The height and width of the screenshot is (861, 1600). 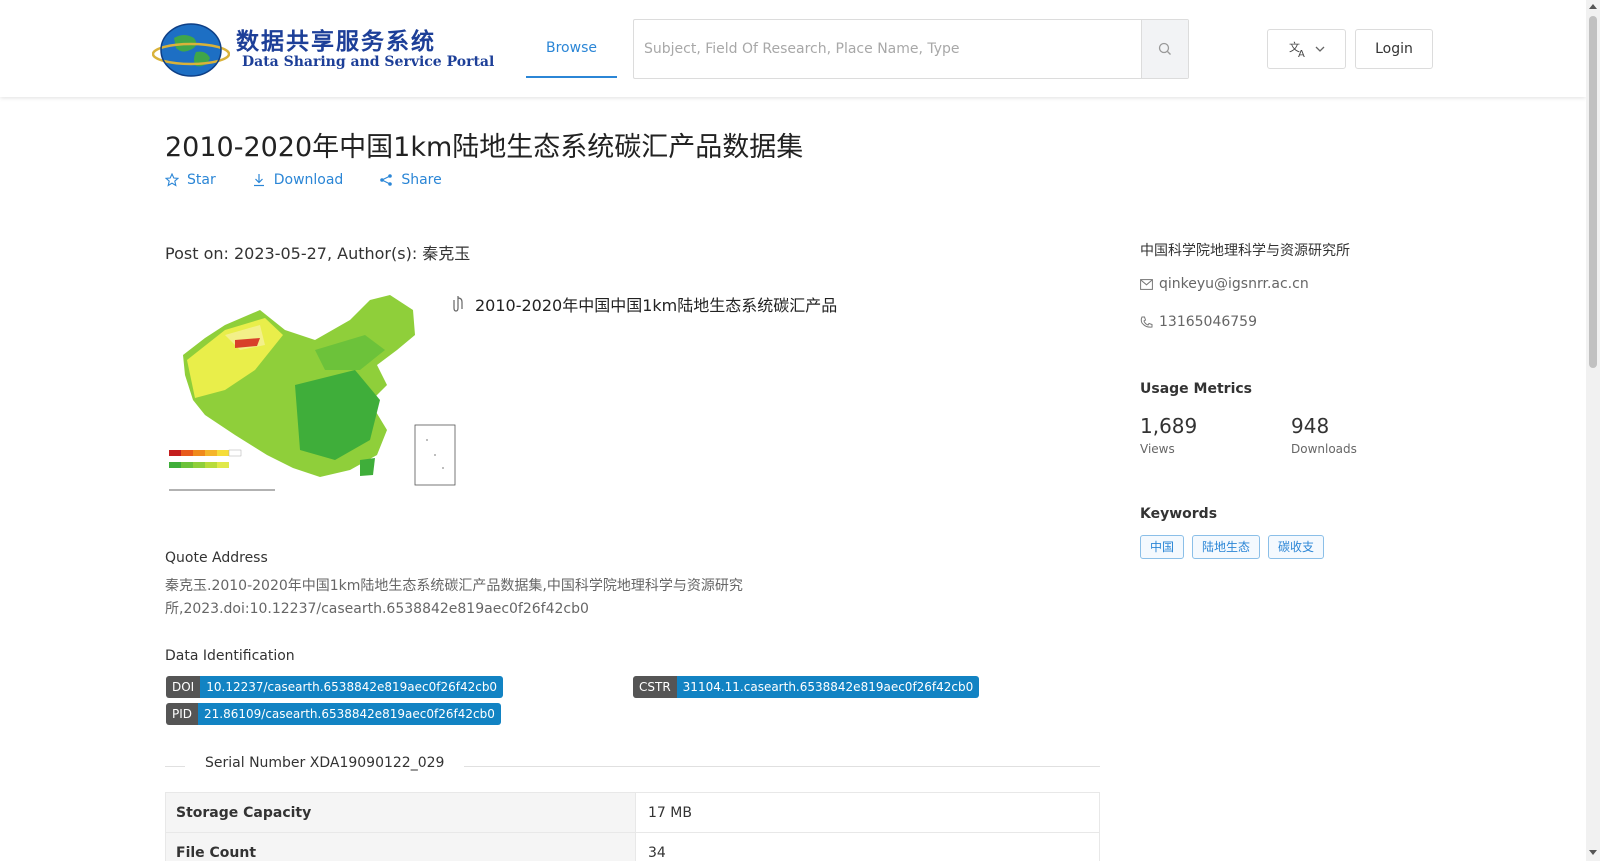 I want to click on keyword-list: 中国 陆地生态 碳收支, so click(x=1232, y=547).